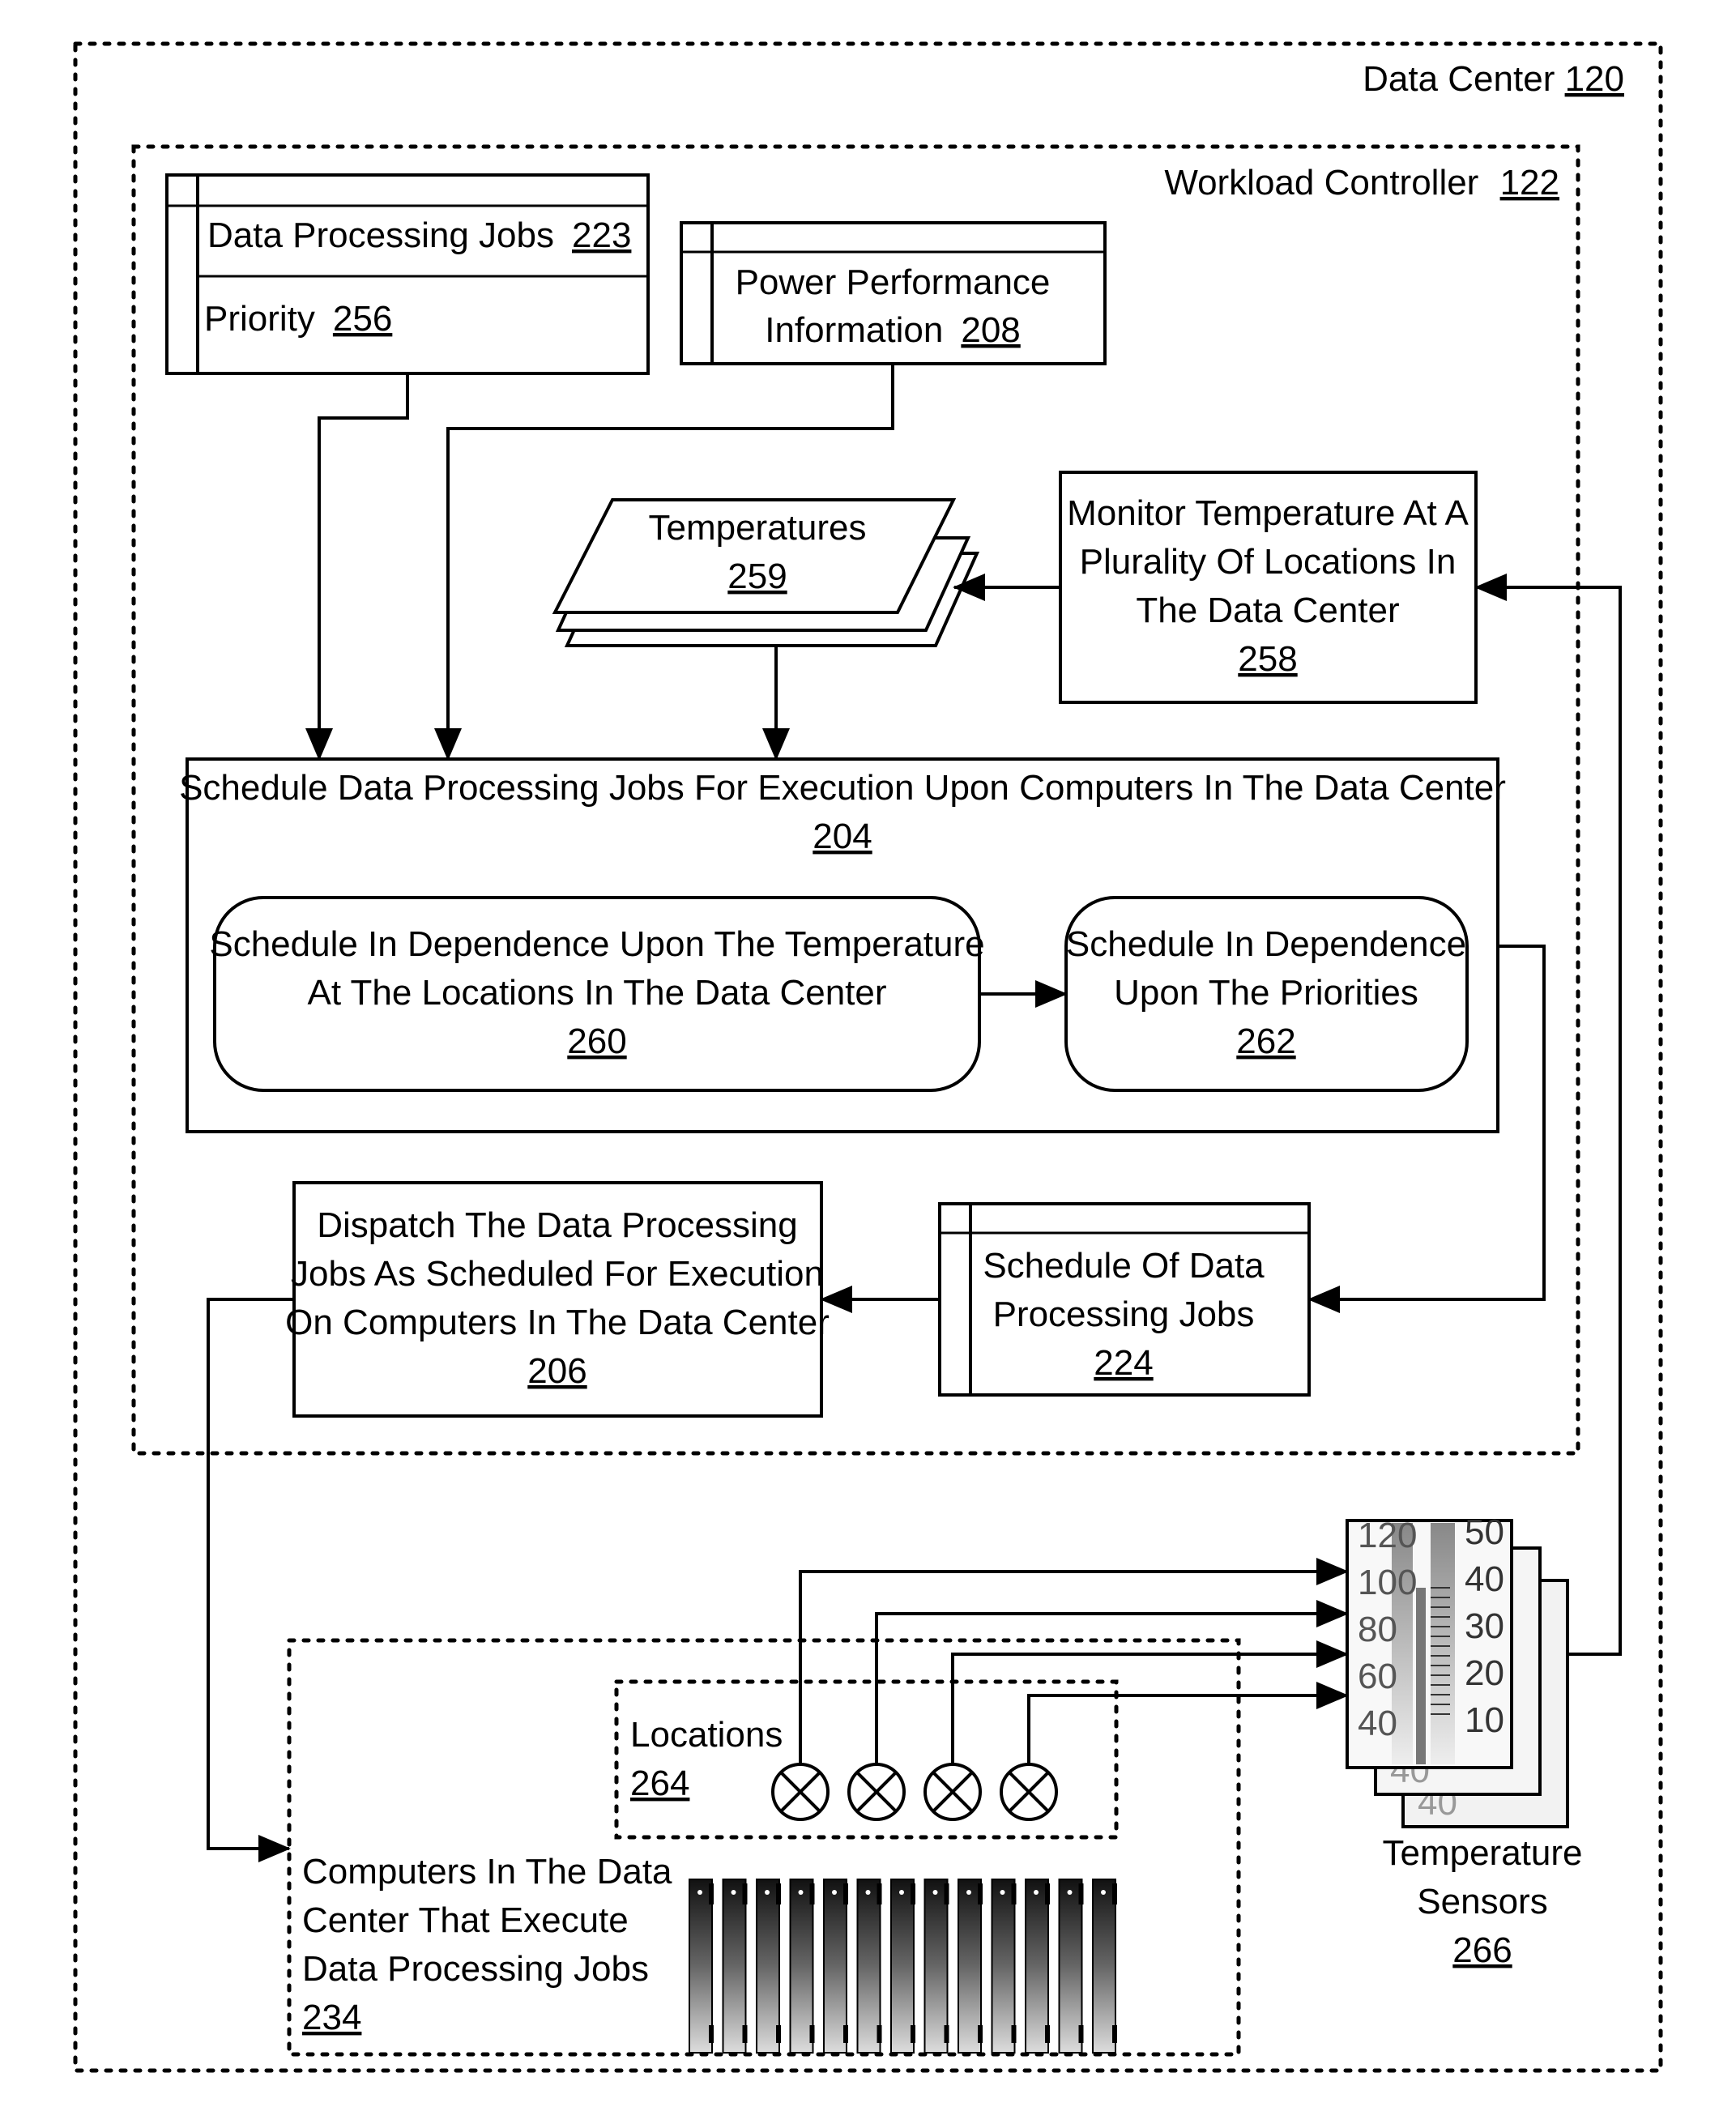 The width and height of the screenshot is (1736, 2107). What do you see at coordinates (1493, 79) in the screenshot?
I see `data-center-label: Data Center 120` at bounding box center [1493, 79].